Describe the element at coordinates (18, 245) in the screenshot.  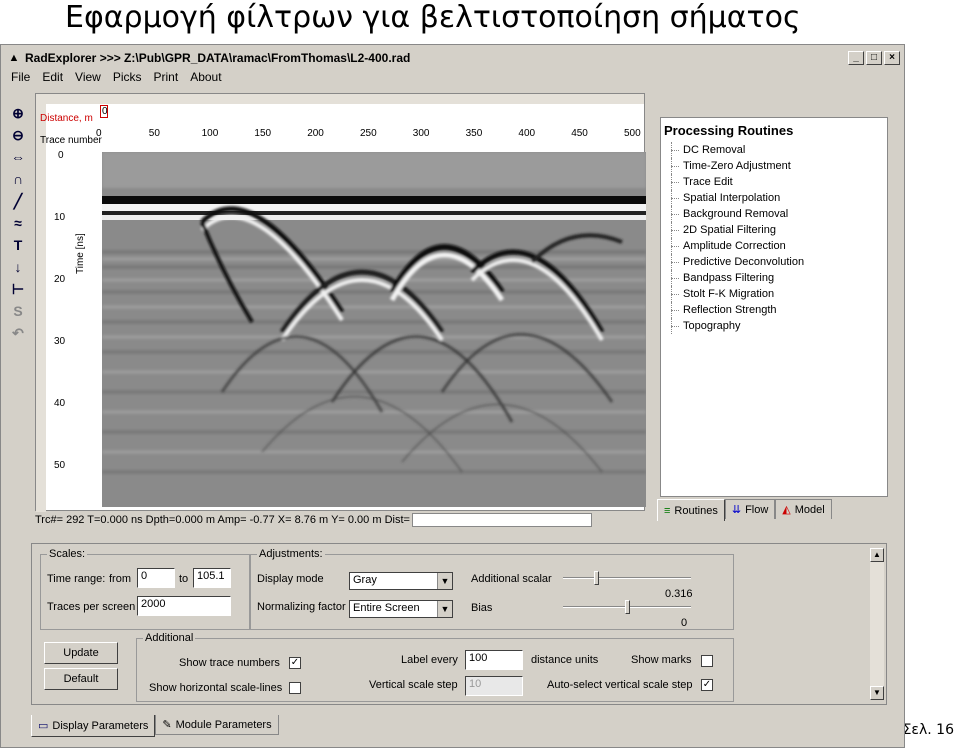
I see `text-icon: T` at that location.